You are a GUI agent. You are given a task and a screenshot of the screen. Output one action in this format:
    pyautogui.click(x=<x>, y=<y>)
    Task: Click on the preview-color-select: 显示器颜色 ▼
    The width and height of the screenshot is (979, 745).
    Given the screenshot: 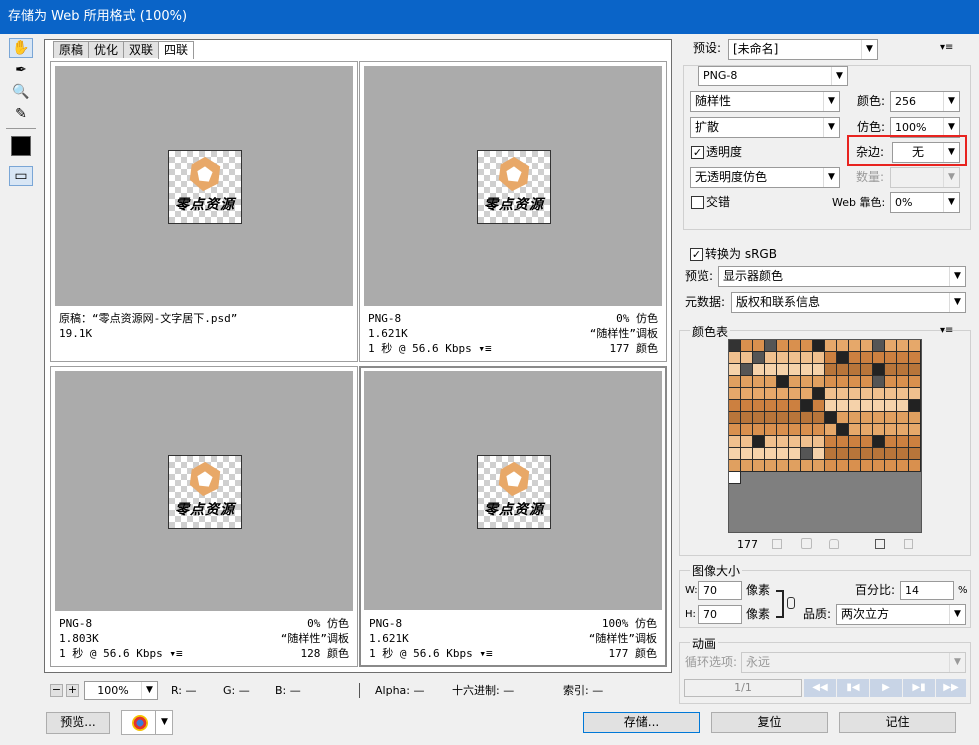 What is the action you would take?
    pyautogui.click(x=842, y=276)
    